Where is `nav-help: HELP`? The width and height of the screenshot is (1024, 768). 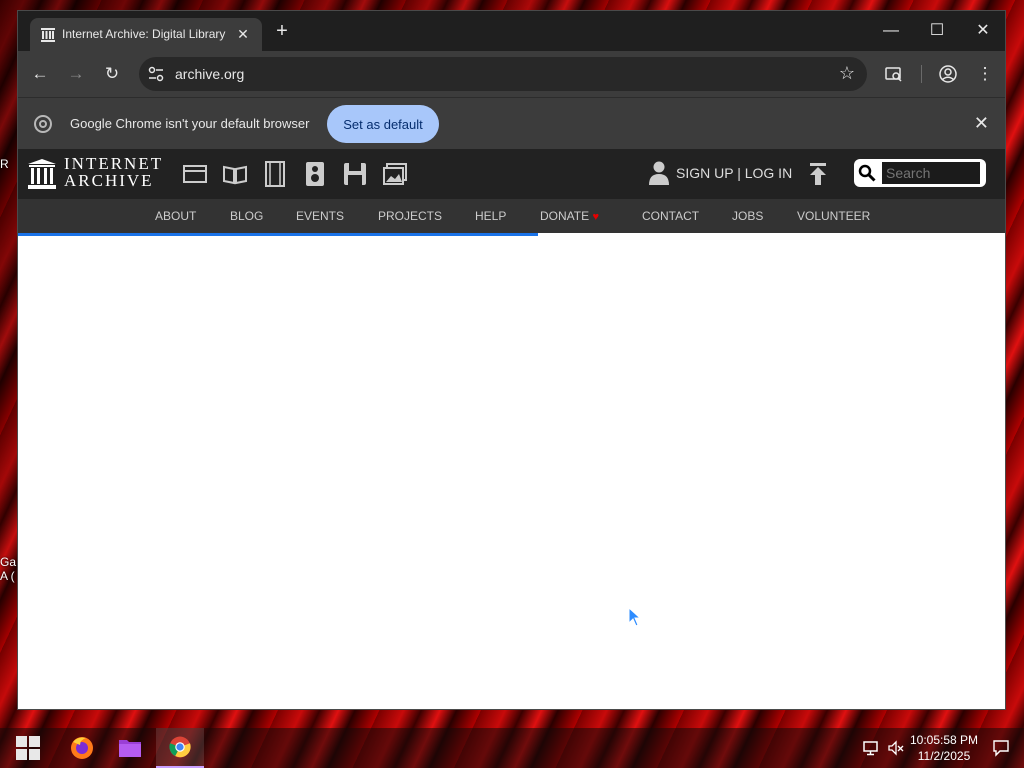 nav-help: HELP is located at coordinates (490, 216).